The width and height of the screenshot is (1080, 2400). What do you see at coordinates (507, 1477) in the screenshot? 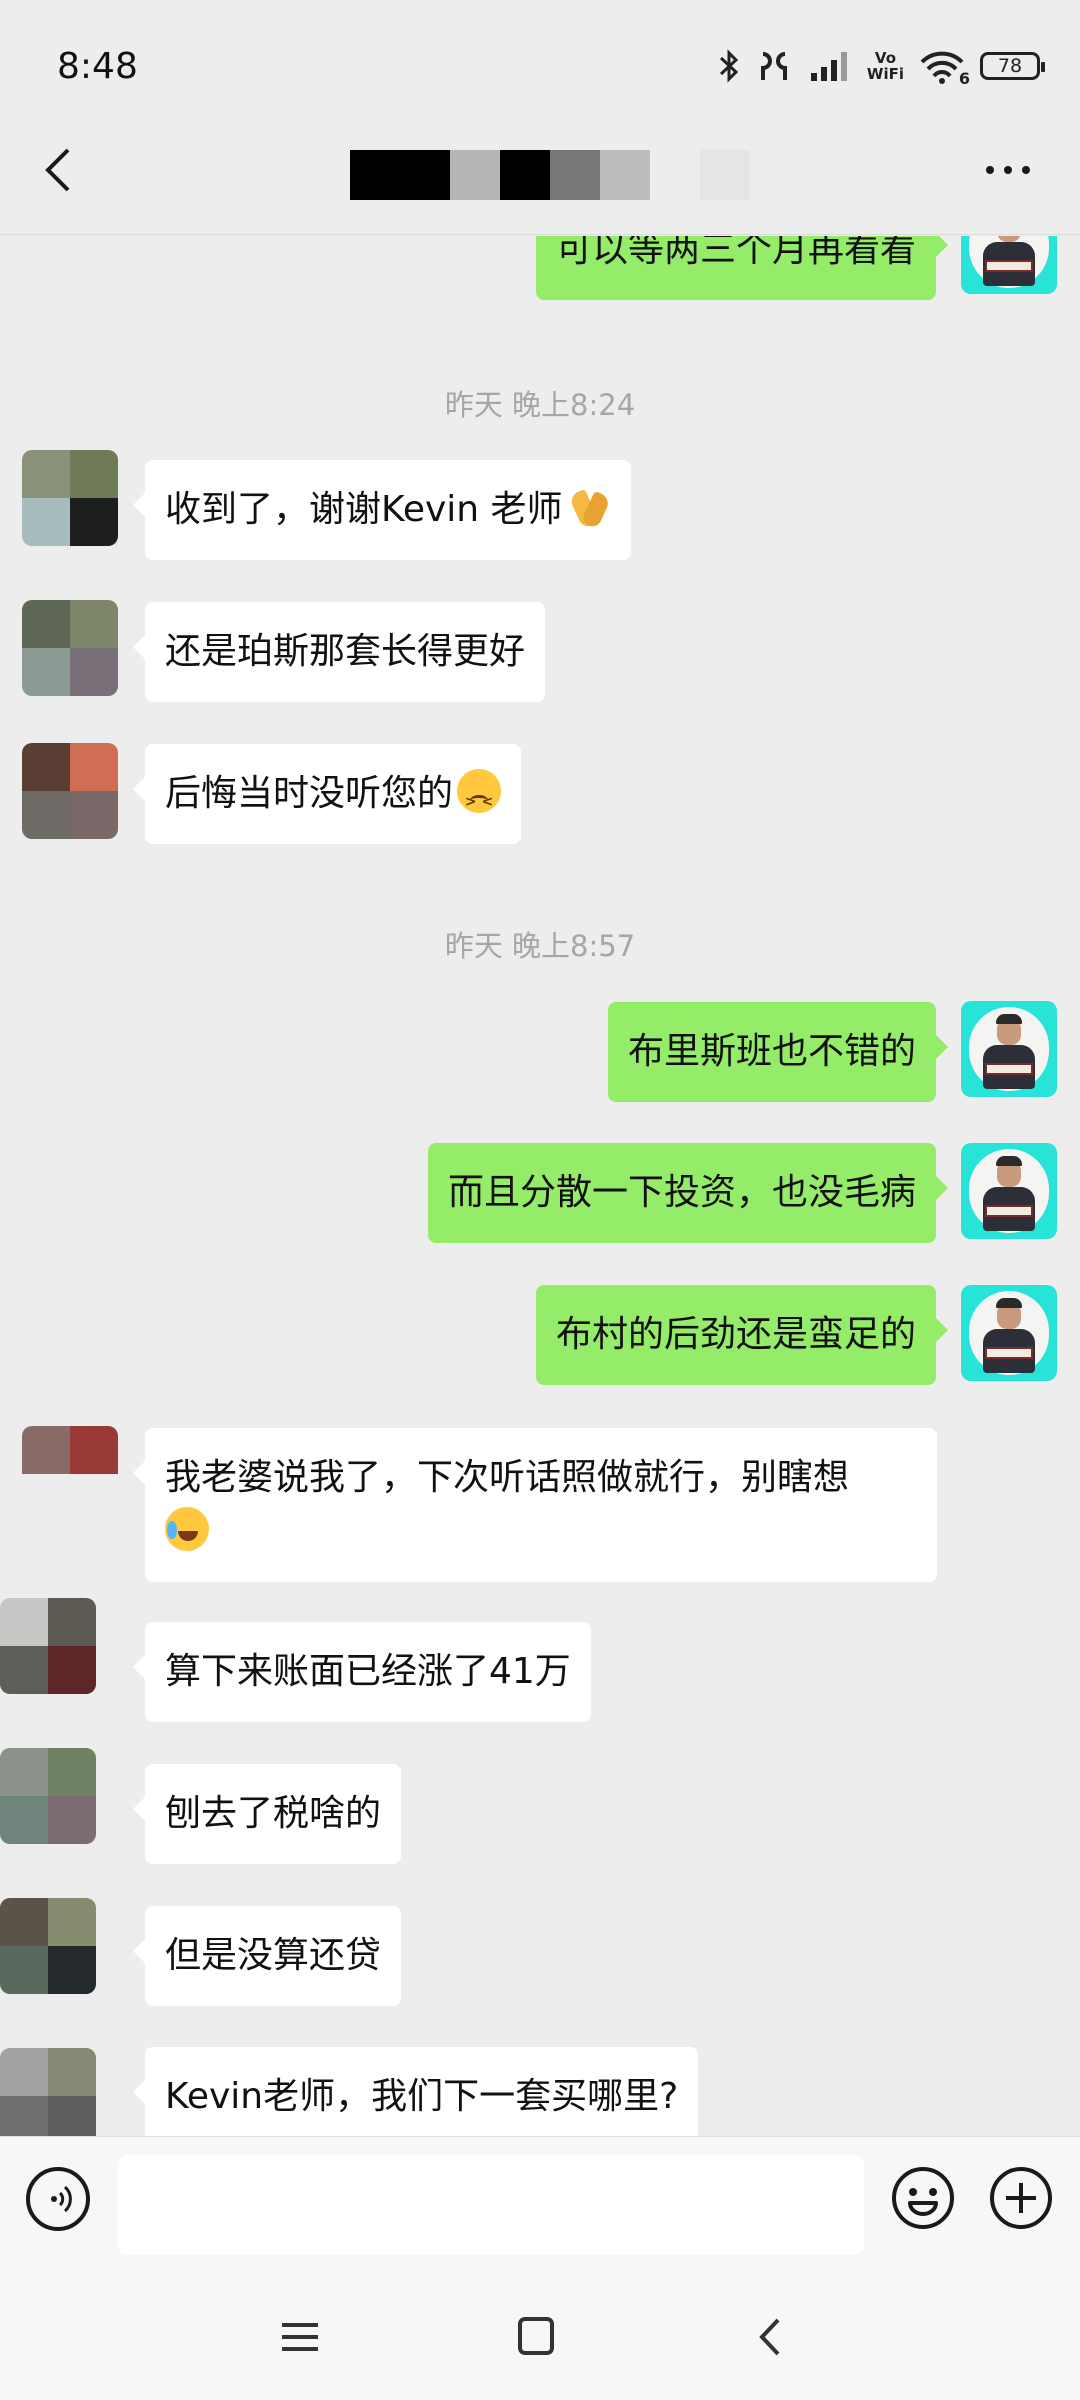
I see `message-text: 我老婆说我了，下次听话照做就行，别瞎想` at bounding box center [507, 1477].